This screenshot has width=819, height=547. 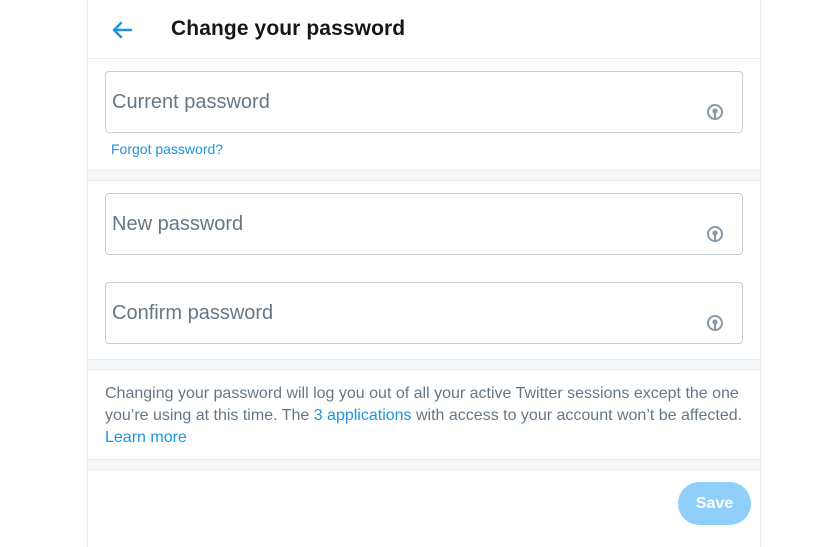 I want to click on applications-link: 3 applications, so click(x=363, y=415).